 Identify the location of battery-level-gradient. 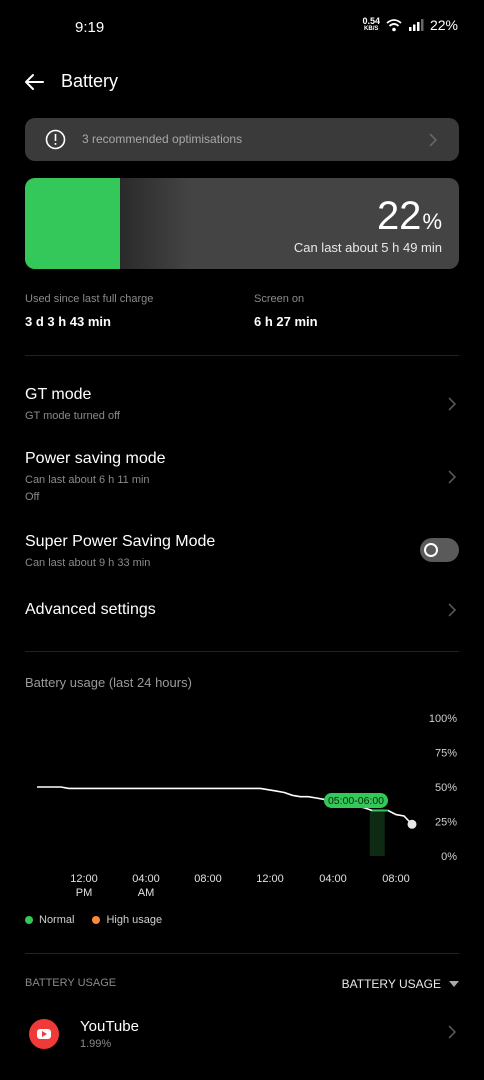
(155, 223).